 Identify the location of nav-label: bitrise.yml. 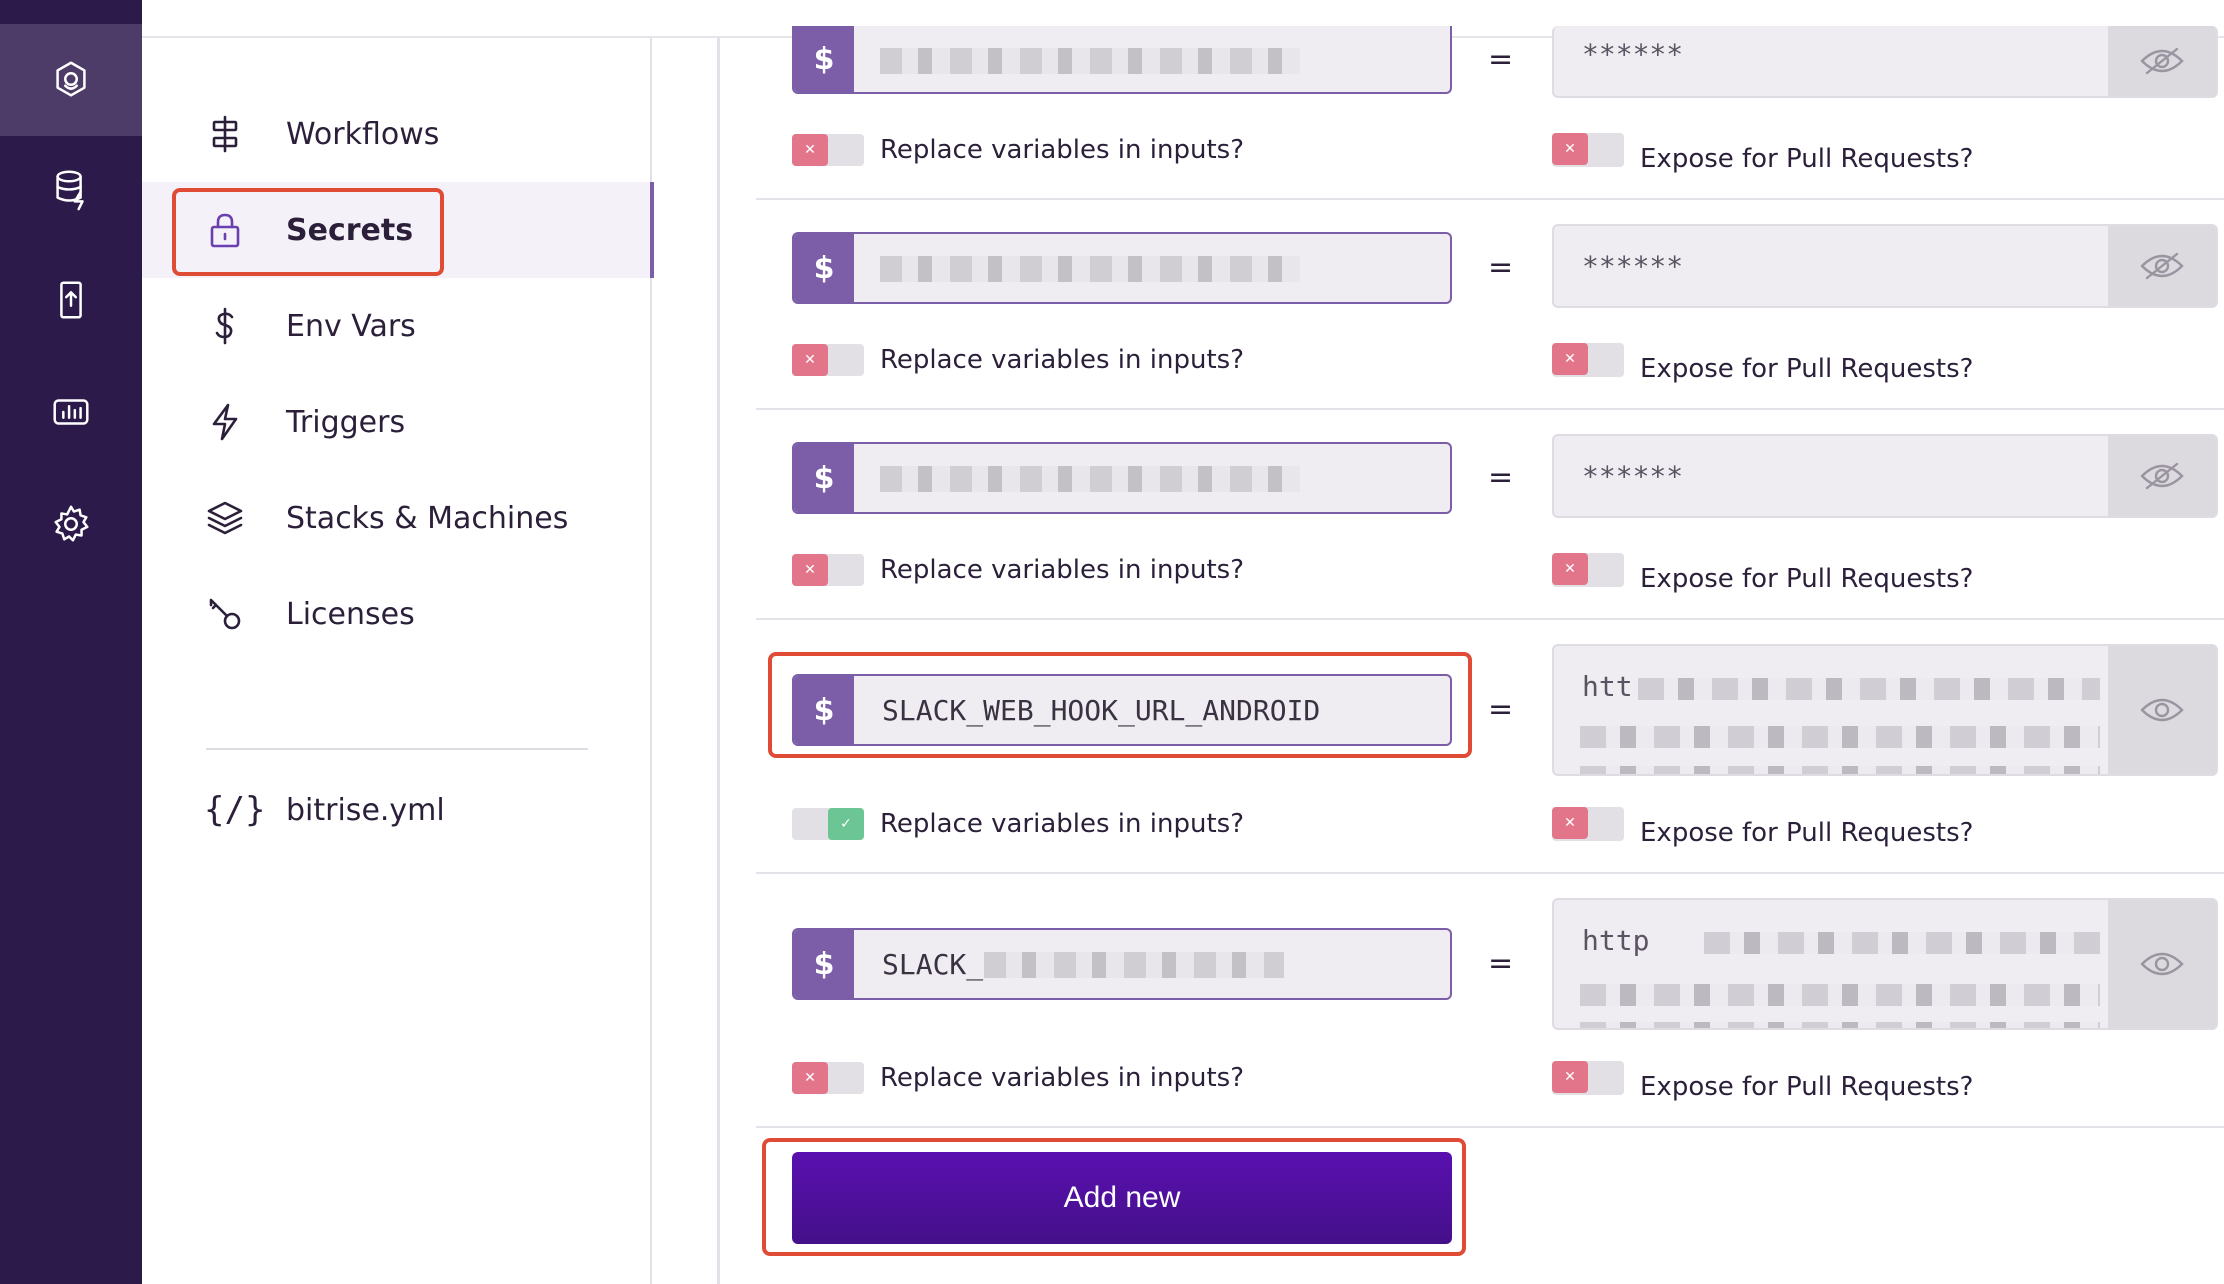
(365, 810).